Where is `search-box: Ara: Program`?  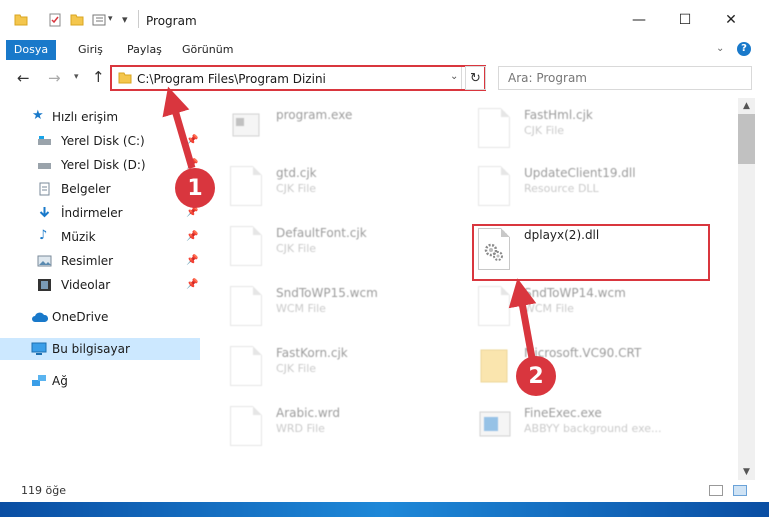 search-box: Ara: Program is located at coordinates (625, 78).